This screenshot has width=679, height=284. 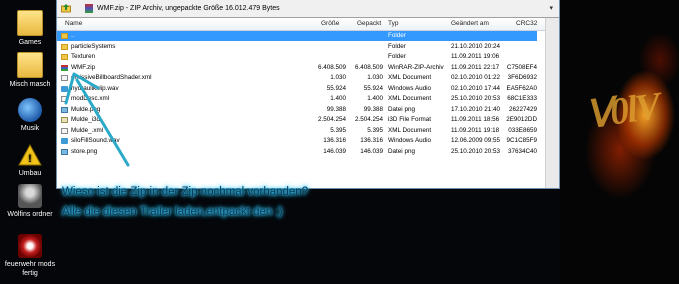 I want to click on up-folder-icon, so click(x=66, y=8).